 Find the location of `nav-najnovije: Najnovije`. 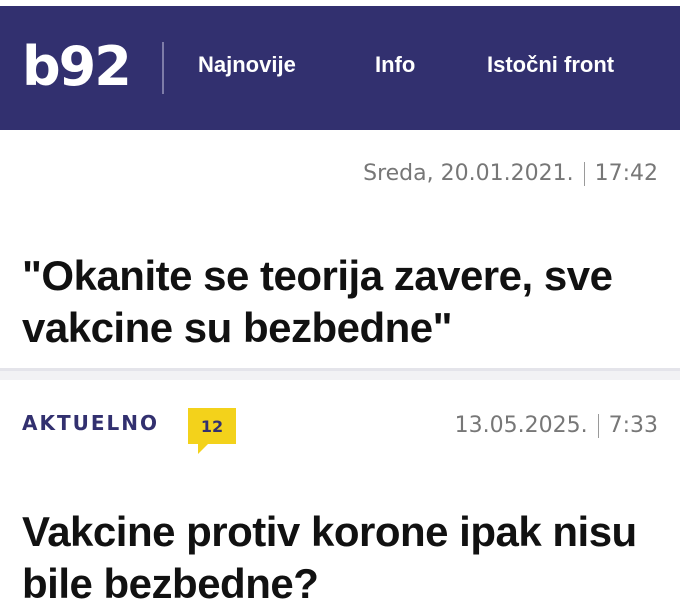

nav-najnovije: Najnovije is located at coordinates (247, 65).